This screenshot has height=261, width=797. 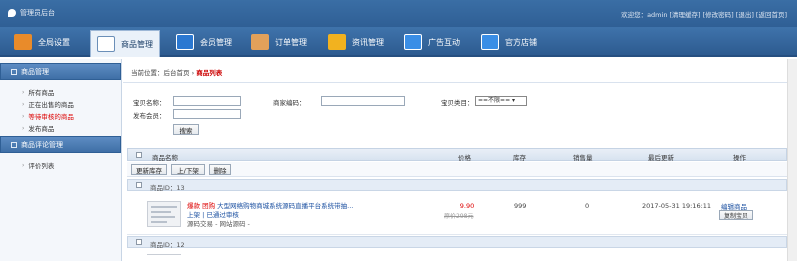 I want to click on sidebar-item-all-products: › 所有商品, so click(x=60, y=92).